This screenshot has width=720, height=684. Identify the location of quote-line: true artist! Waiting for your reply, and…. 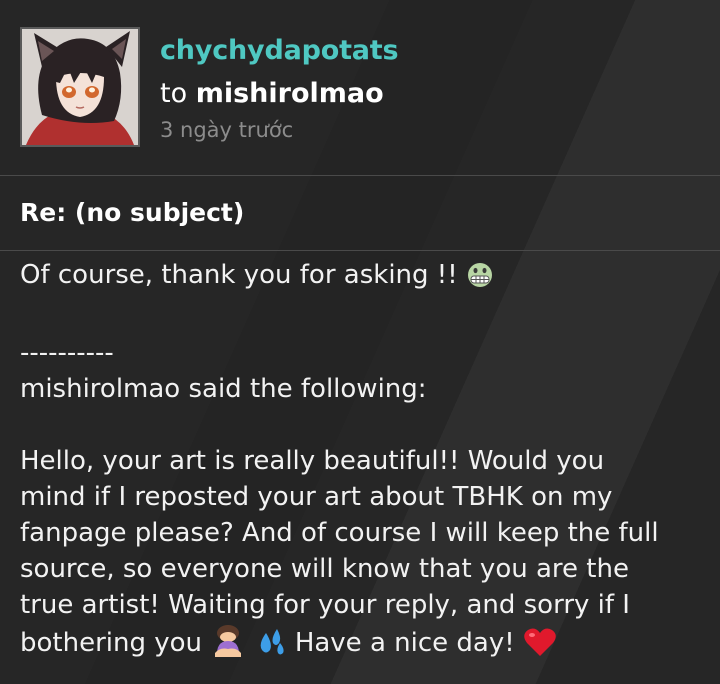
(325, 605).